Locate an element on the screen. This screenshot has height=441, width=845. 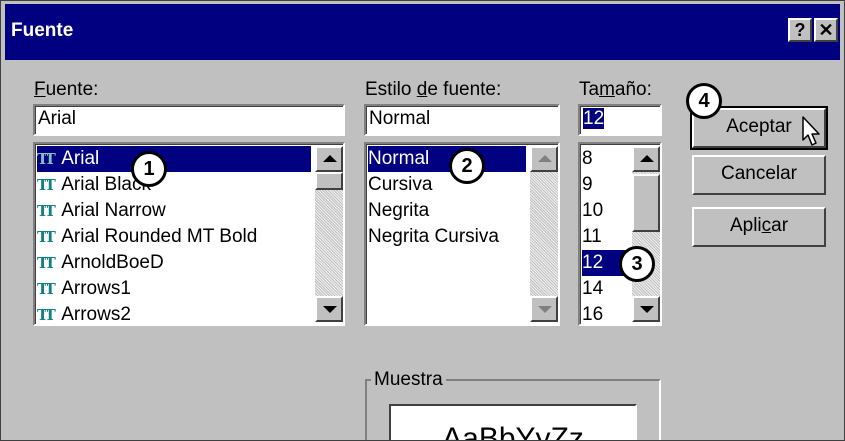
list-item: 8 is located at coordinates (587, 159).